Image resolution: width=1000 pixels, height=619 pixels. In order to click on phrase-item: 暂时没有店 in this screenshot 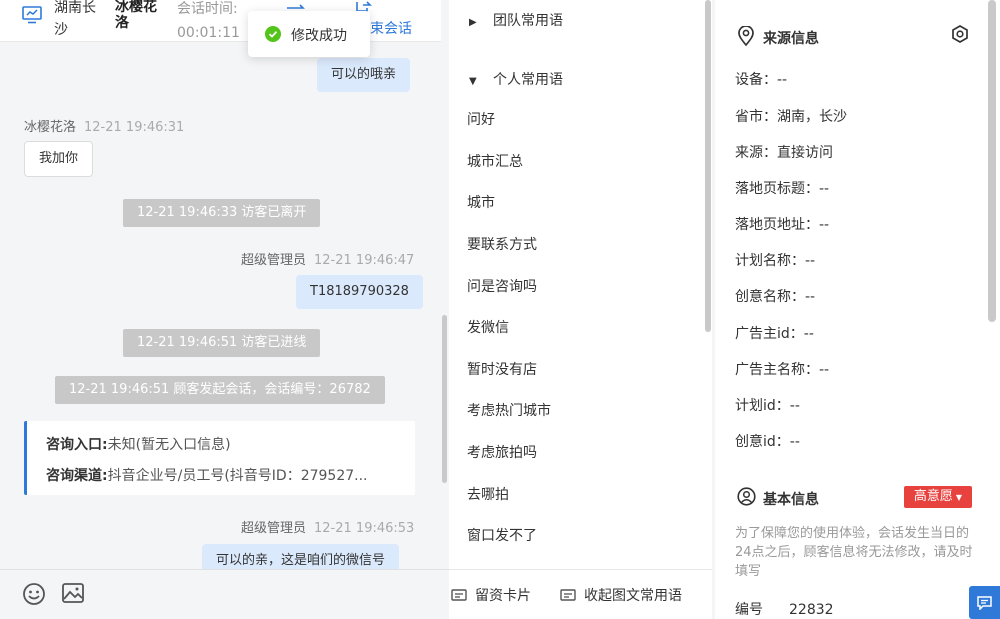, I will do `click(502, 369)`.